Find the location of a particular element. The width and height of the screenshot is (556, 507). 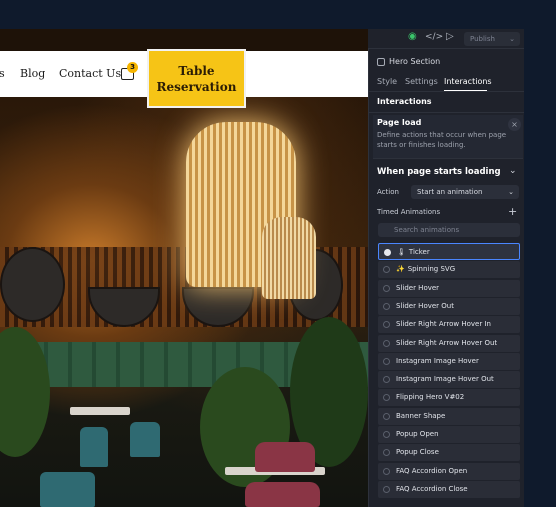

trigger-title: When page starts loading is located at coordinates (439, 172).